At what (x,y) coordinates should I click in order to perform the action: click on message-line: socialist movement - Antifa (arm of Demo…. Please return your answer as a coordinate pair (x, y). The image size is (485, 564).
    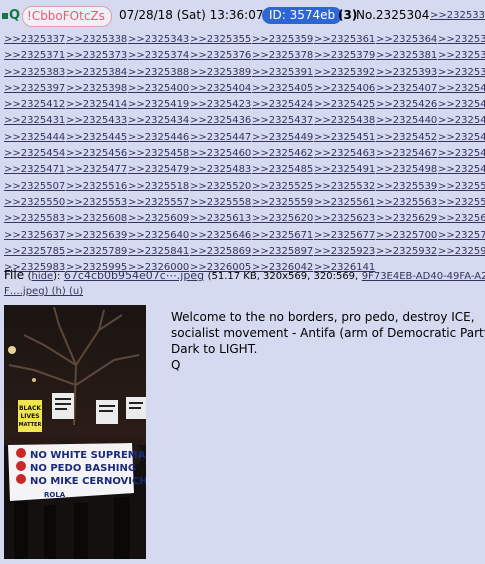
    Looking at the image, I should click on (328, 333).